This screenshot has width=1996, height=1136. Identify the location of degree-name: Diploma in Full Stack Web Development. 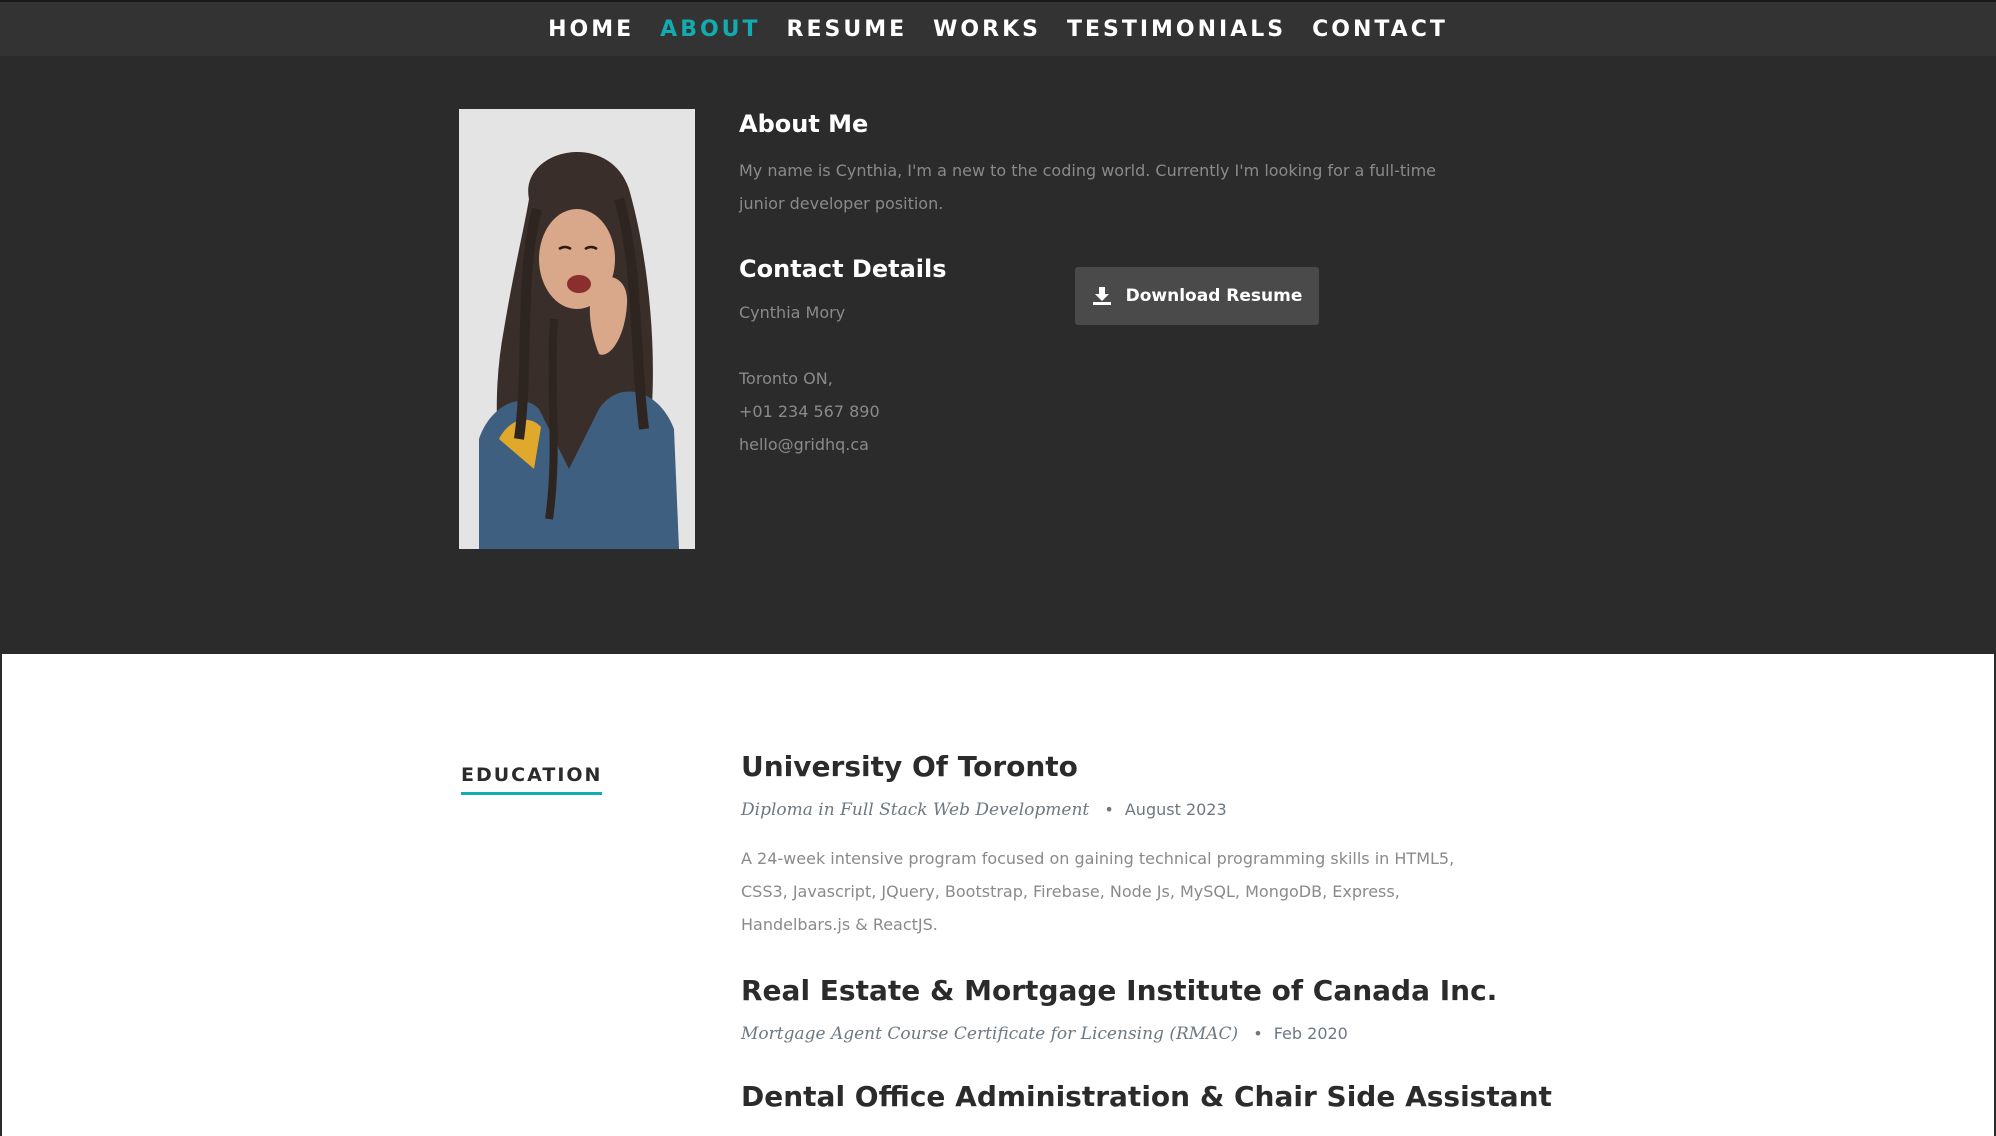
(915, 810).